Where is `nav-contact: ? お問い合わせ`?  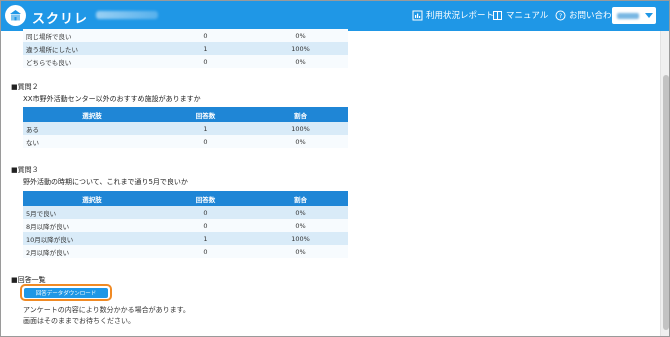 nav-contact: ? お問い合わせ is located at coordinates (587, 15).